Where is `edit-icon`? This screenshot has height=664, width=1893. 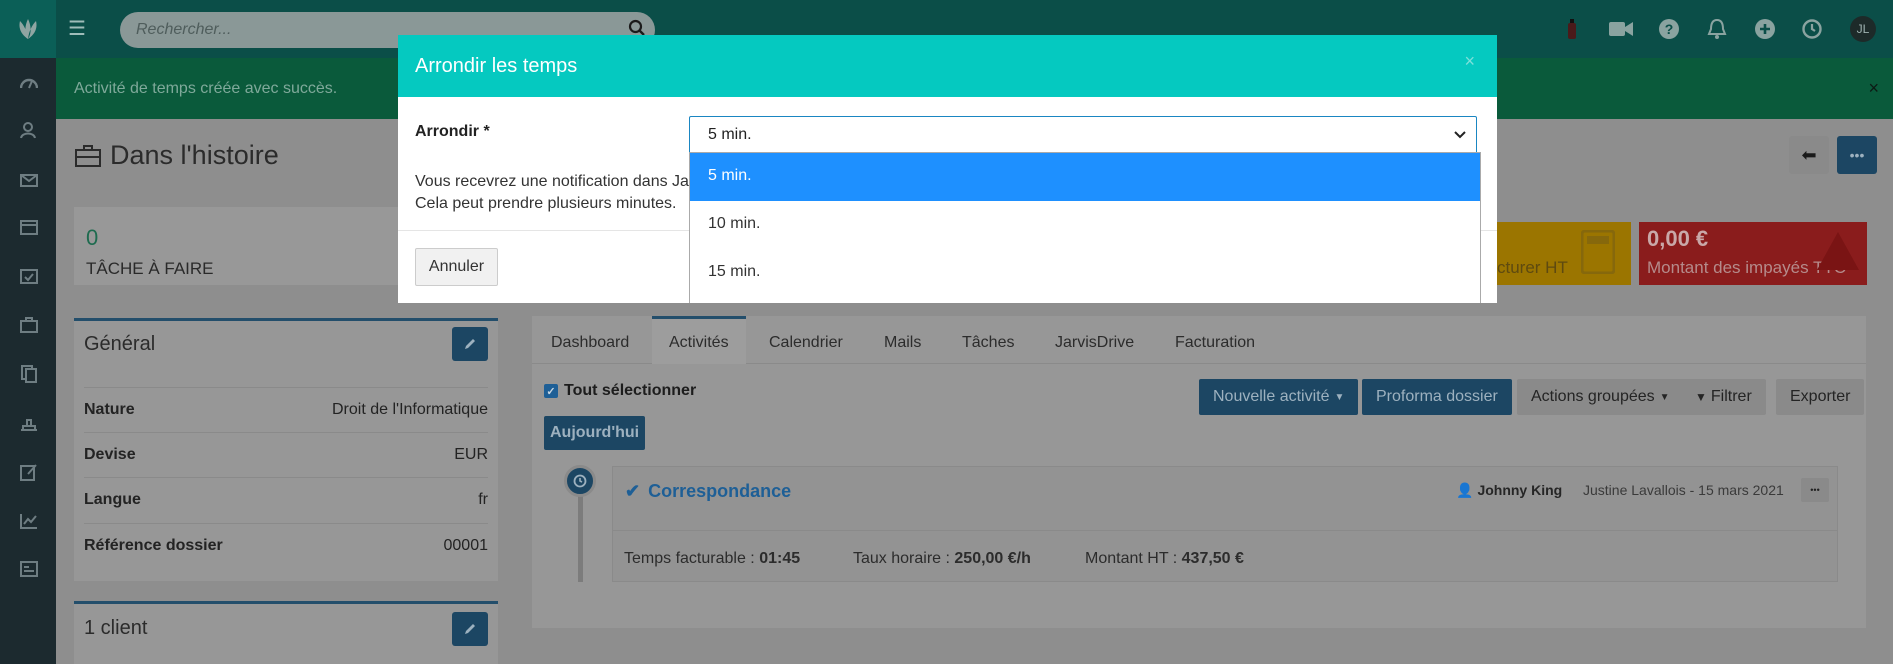 edit-icon is located at coordinates (29, 472).